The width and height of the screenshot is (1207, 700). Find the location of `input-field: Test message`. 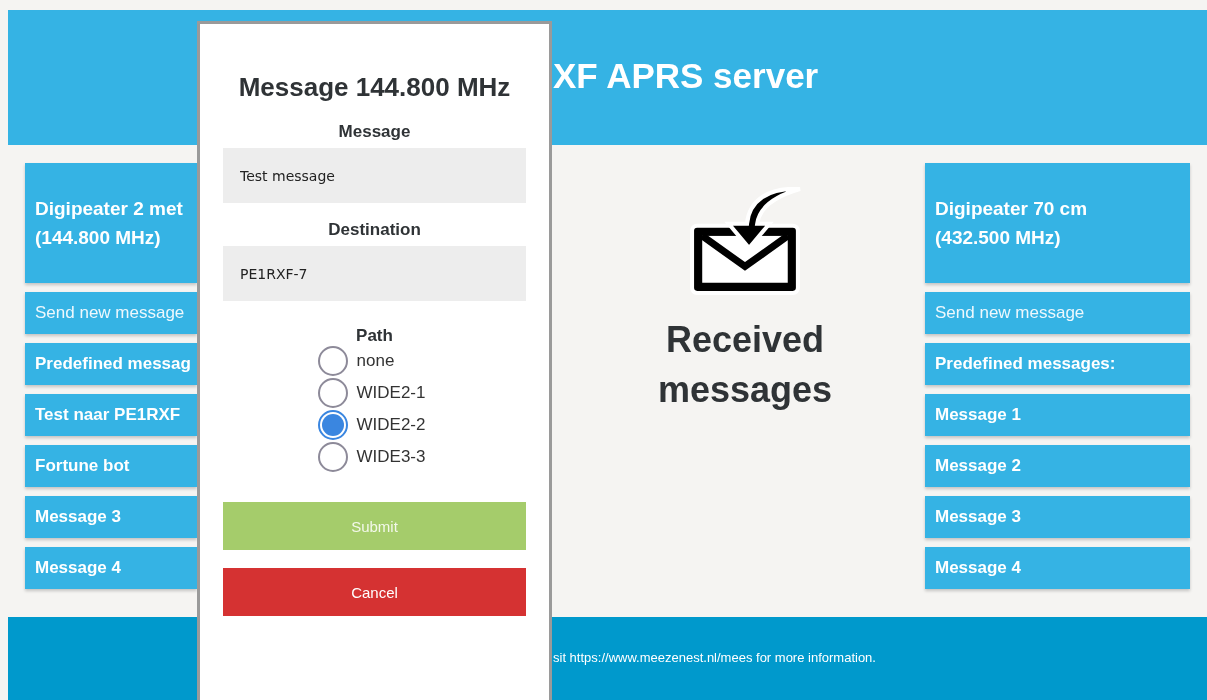

input-field: Test message is located at coordinates (374, 175).